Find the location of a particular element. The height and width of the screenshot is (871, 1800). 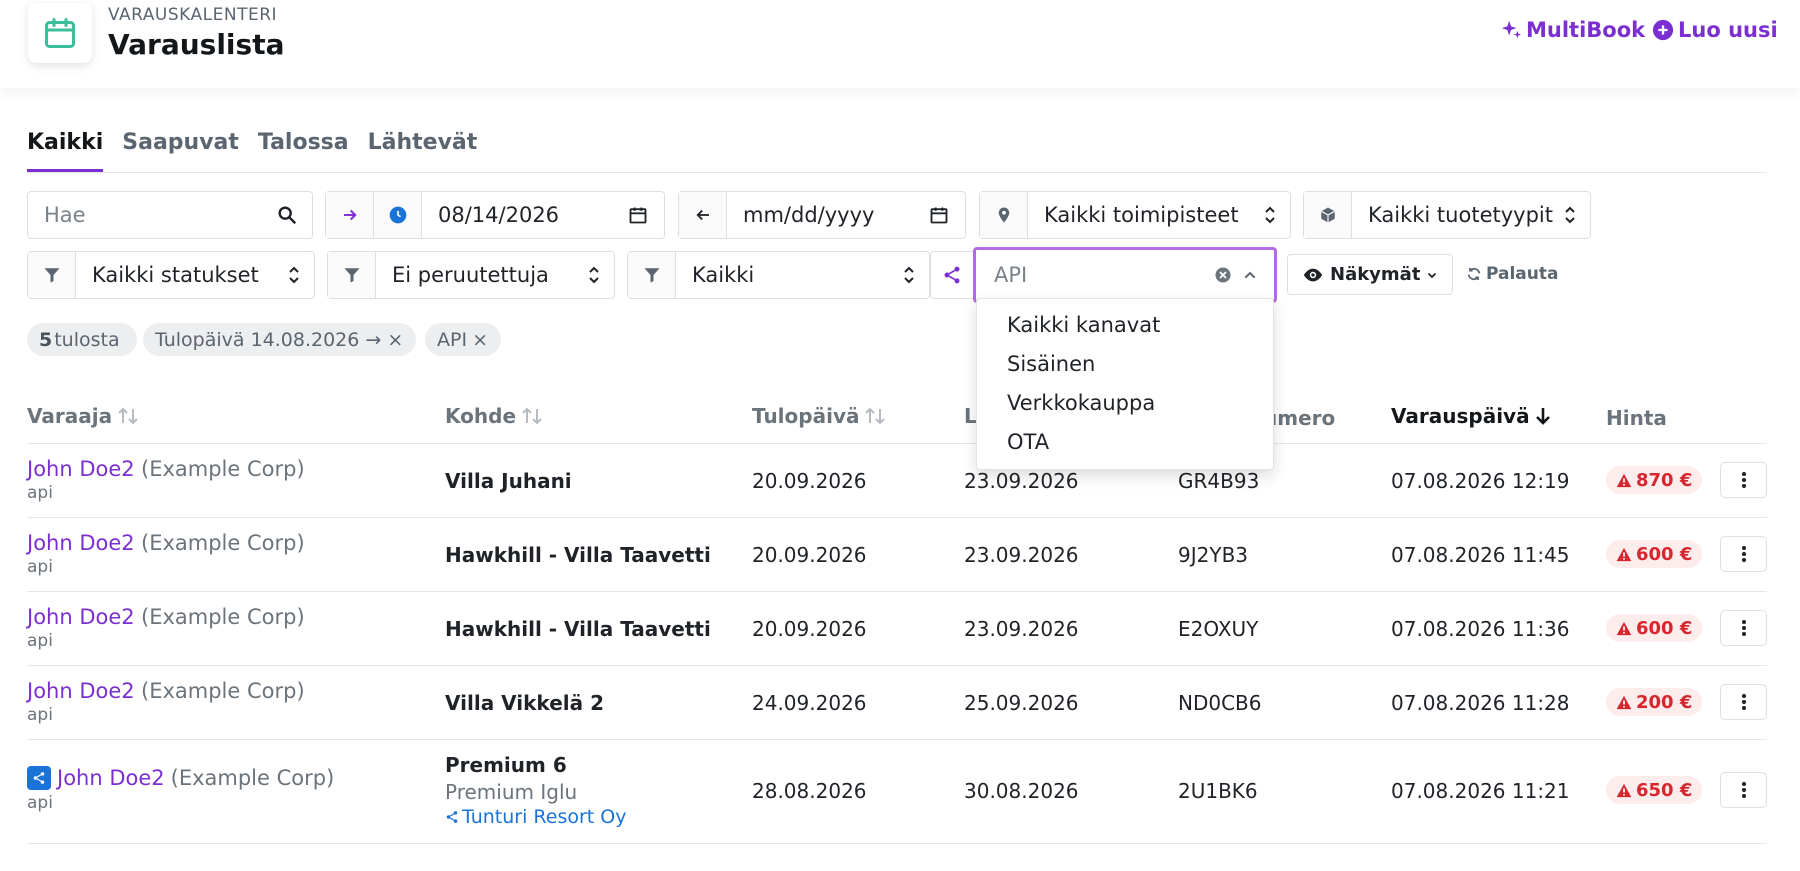

booking-number: 9J2YB3 is located at coordinates (1213, 555).